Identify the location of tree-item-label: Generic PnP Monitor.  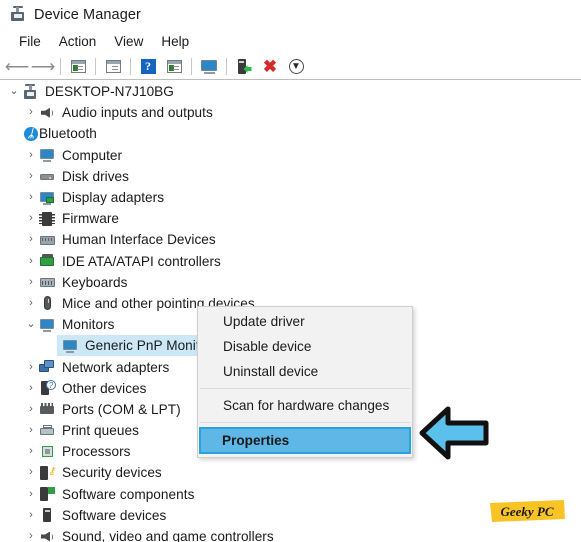
(148, 346).